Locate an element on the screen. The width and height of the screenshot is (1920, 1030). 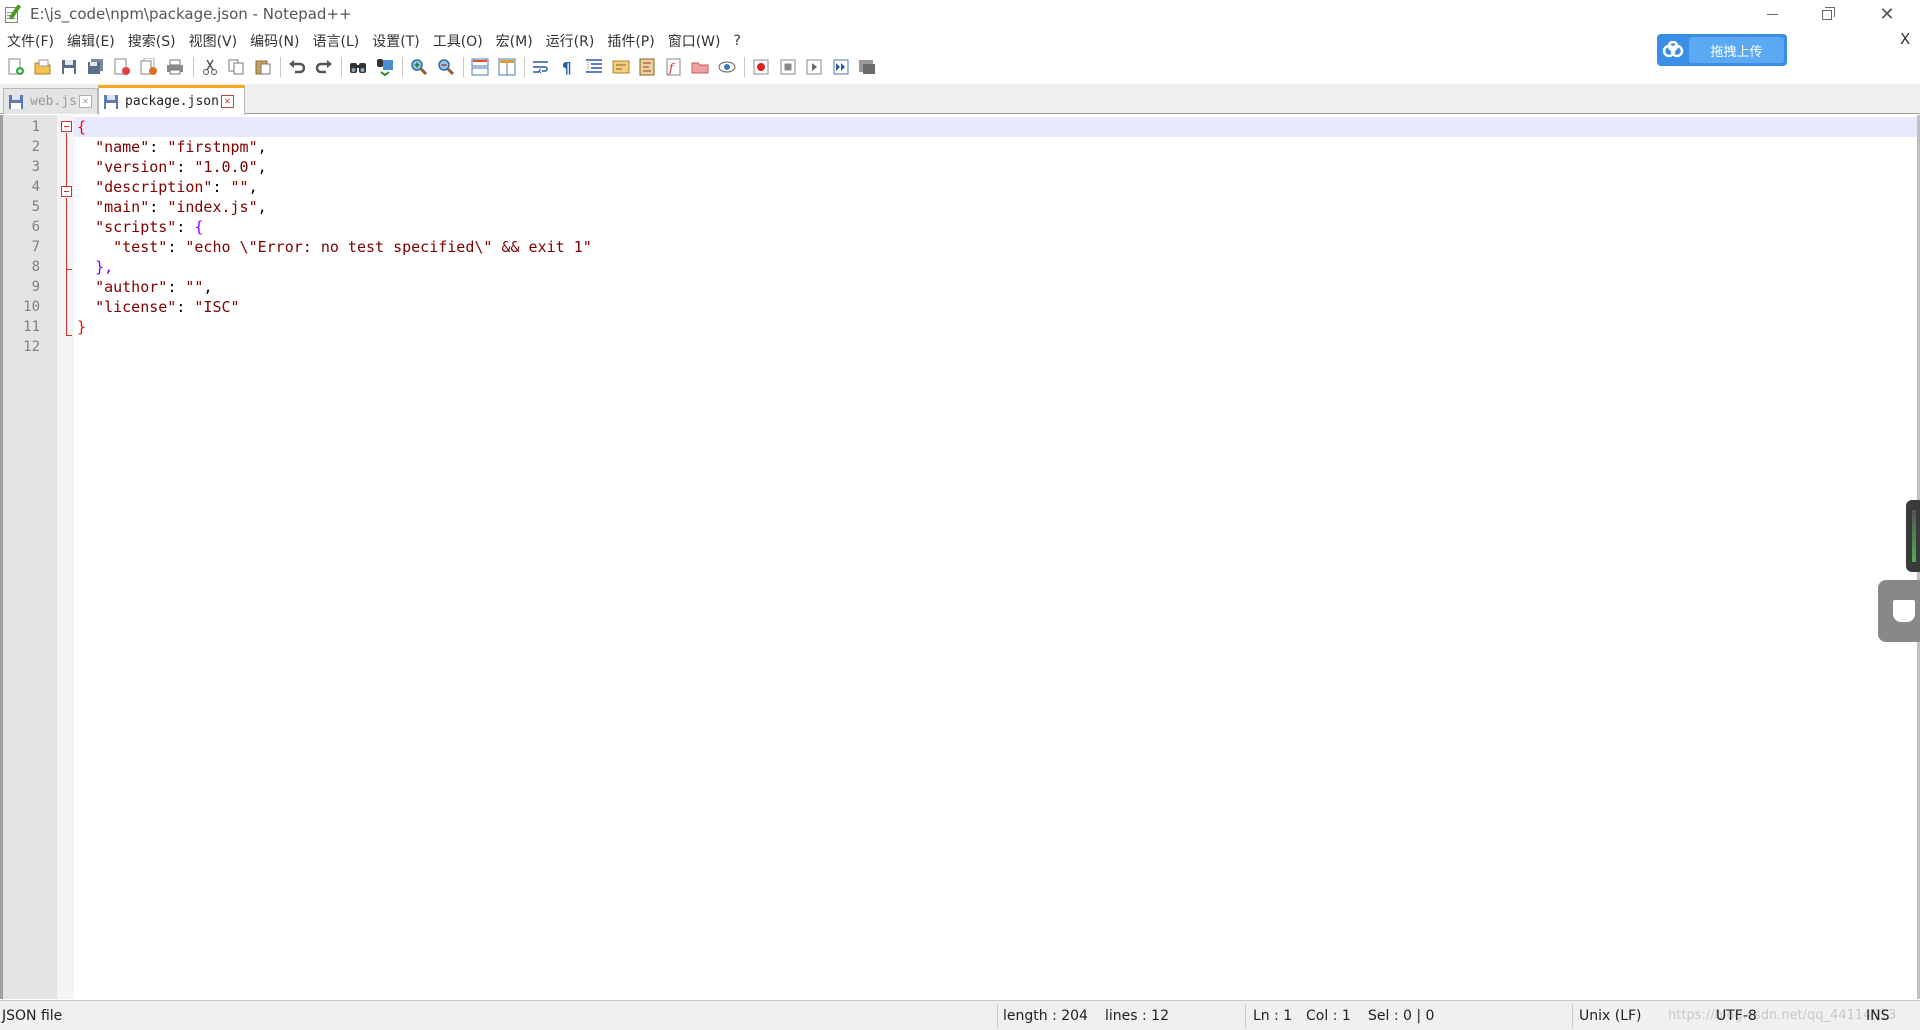
save-all-icon is located at coordinates (96, 67).